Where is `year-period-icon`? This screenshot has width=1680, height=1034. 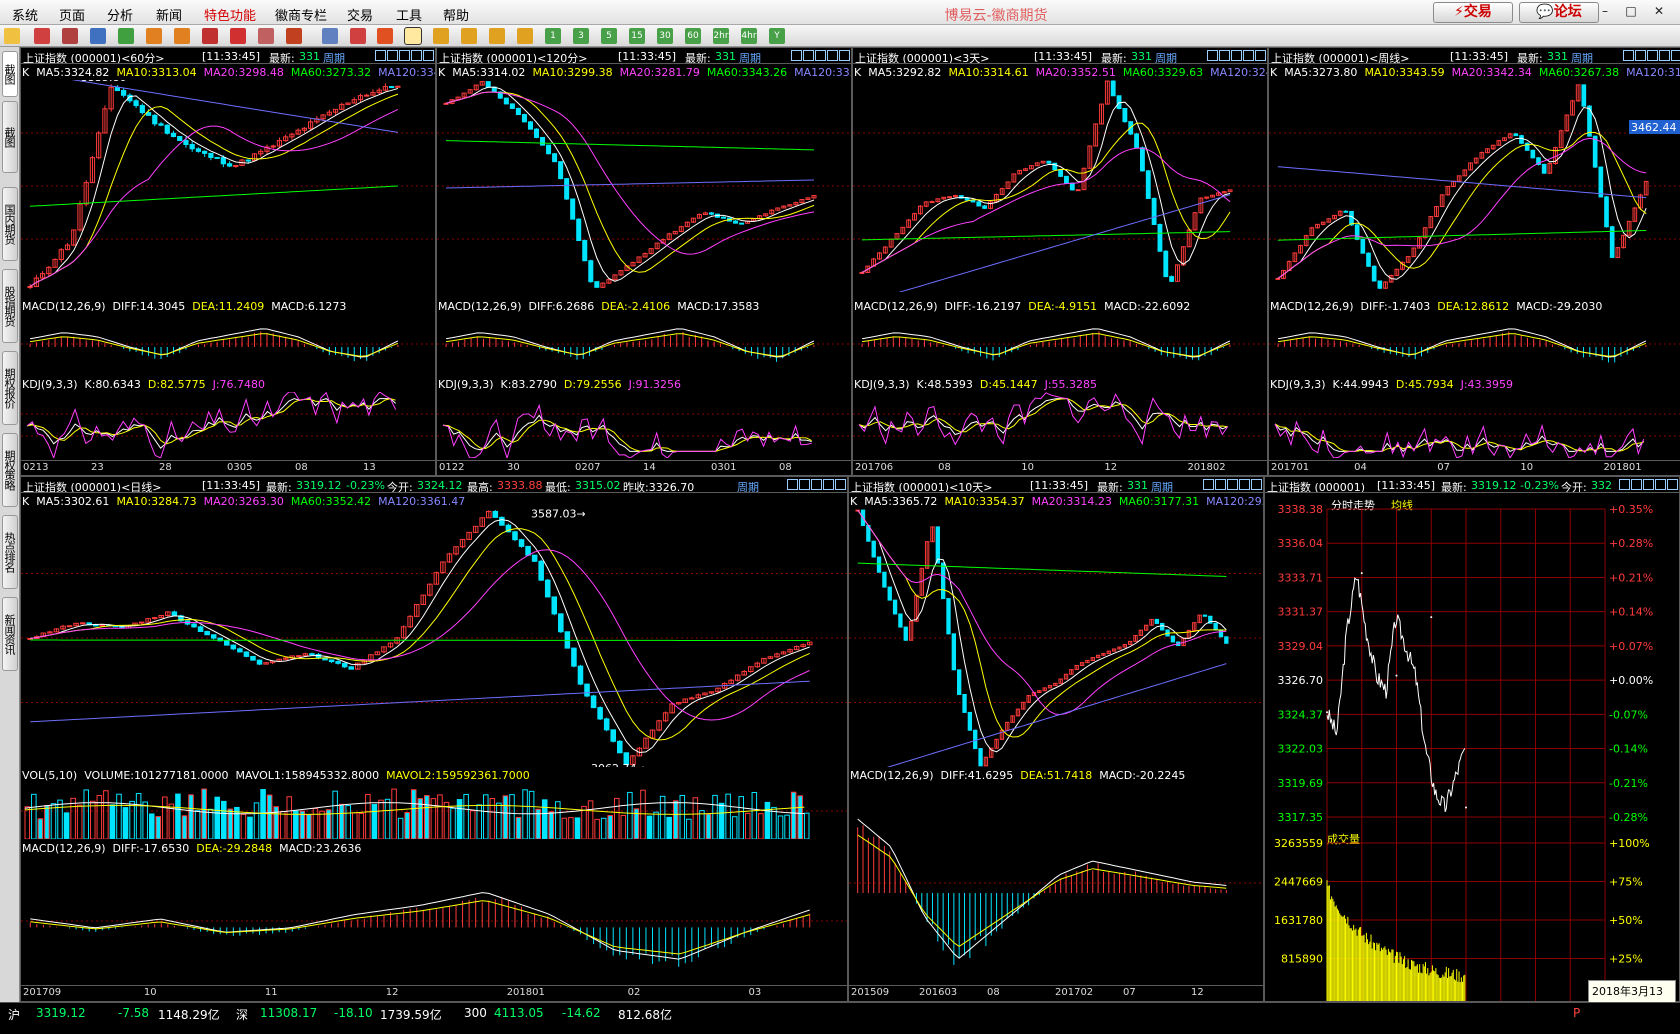 year-period-icon is located at coordinates (525, 36).